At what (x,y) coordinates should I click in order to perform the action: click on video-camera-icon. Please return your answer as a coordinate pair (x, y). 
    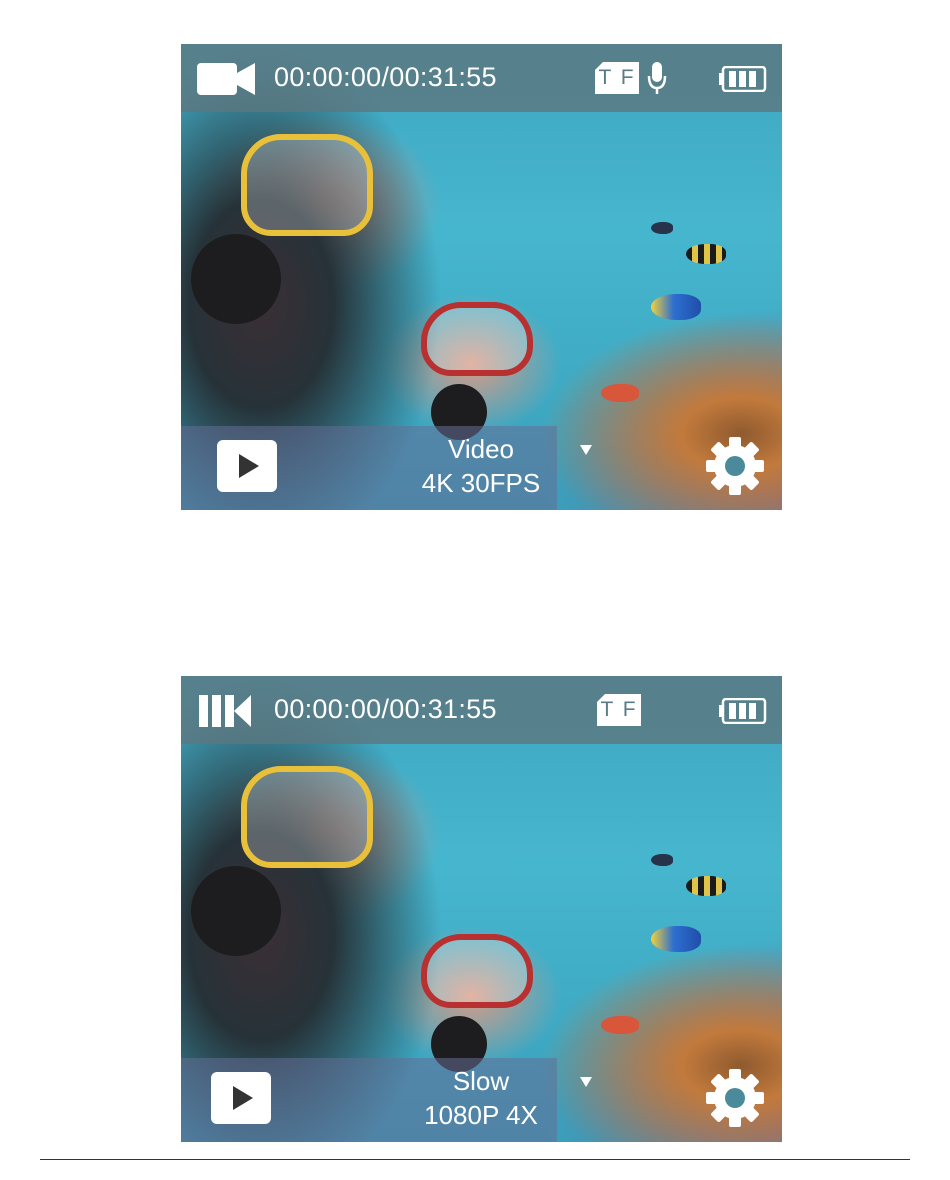
    Looking at the image, I should click on (227, 79).